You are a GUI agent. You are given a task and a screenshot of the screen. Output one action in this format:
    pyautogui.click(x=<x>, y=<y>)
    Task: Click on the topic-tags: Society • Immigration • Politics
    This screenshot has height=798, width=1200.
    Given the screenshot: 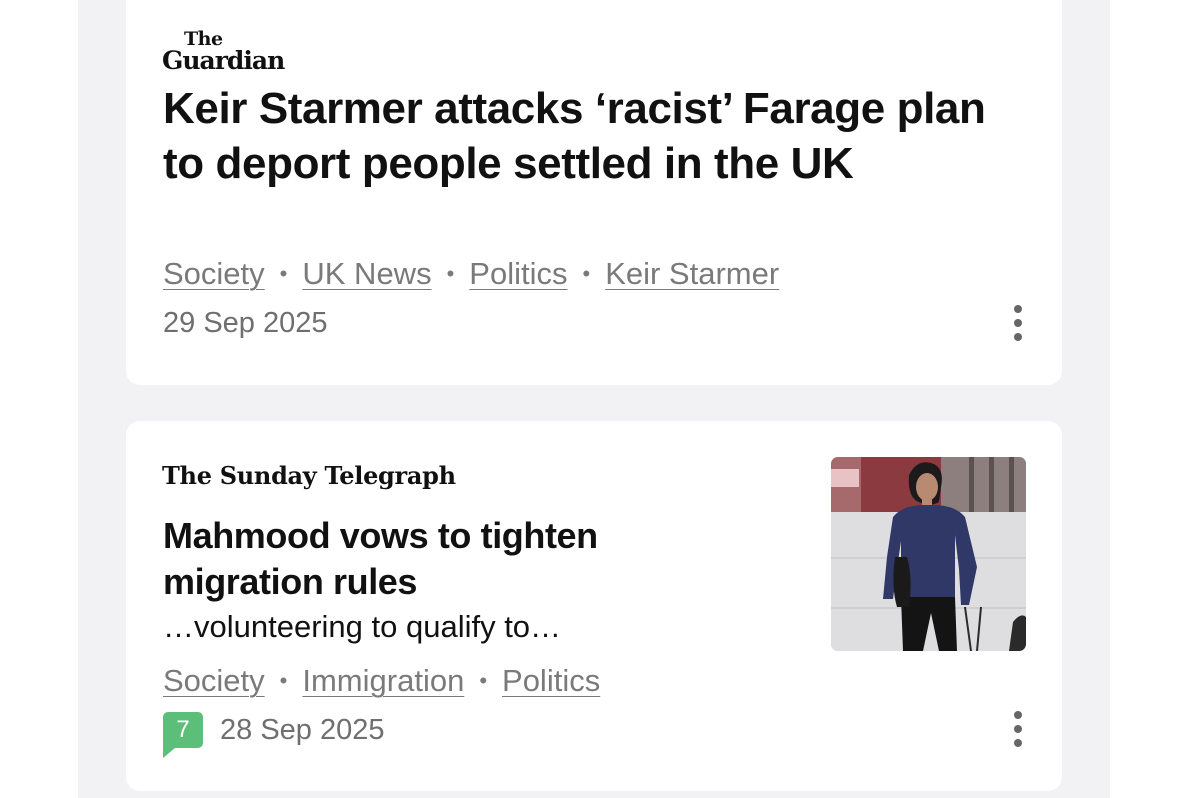 What is the action you would take?
    pyautogui.click(x=381, y=681)
    